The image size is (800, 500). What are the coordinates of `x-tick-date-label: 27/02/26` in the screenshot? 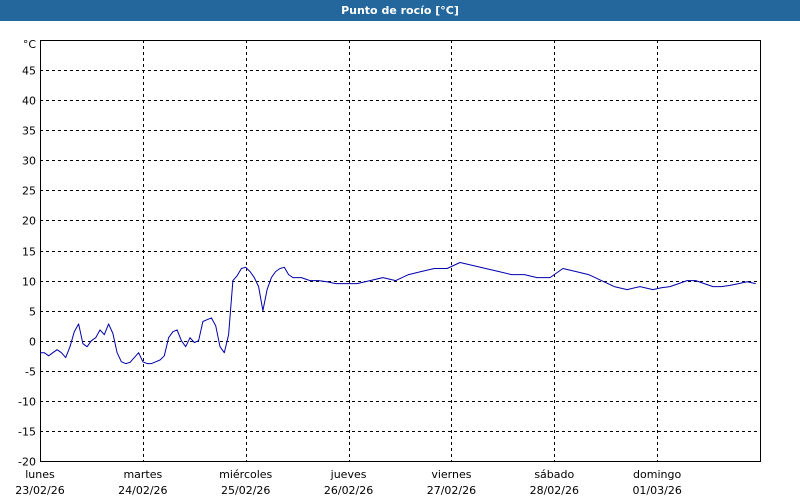 It's located at (451, 490).